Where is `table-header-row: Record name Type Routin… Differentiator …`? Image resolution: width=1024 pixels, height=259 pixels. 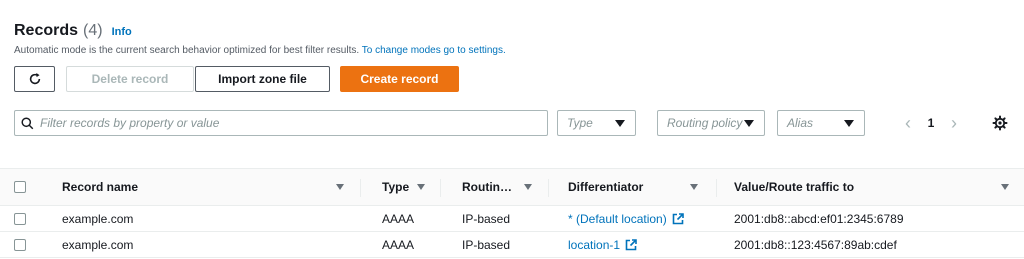 table-header-row: Record name Type Routin… Differentiator … is located at coordinates (512, 187).